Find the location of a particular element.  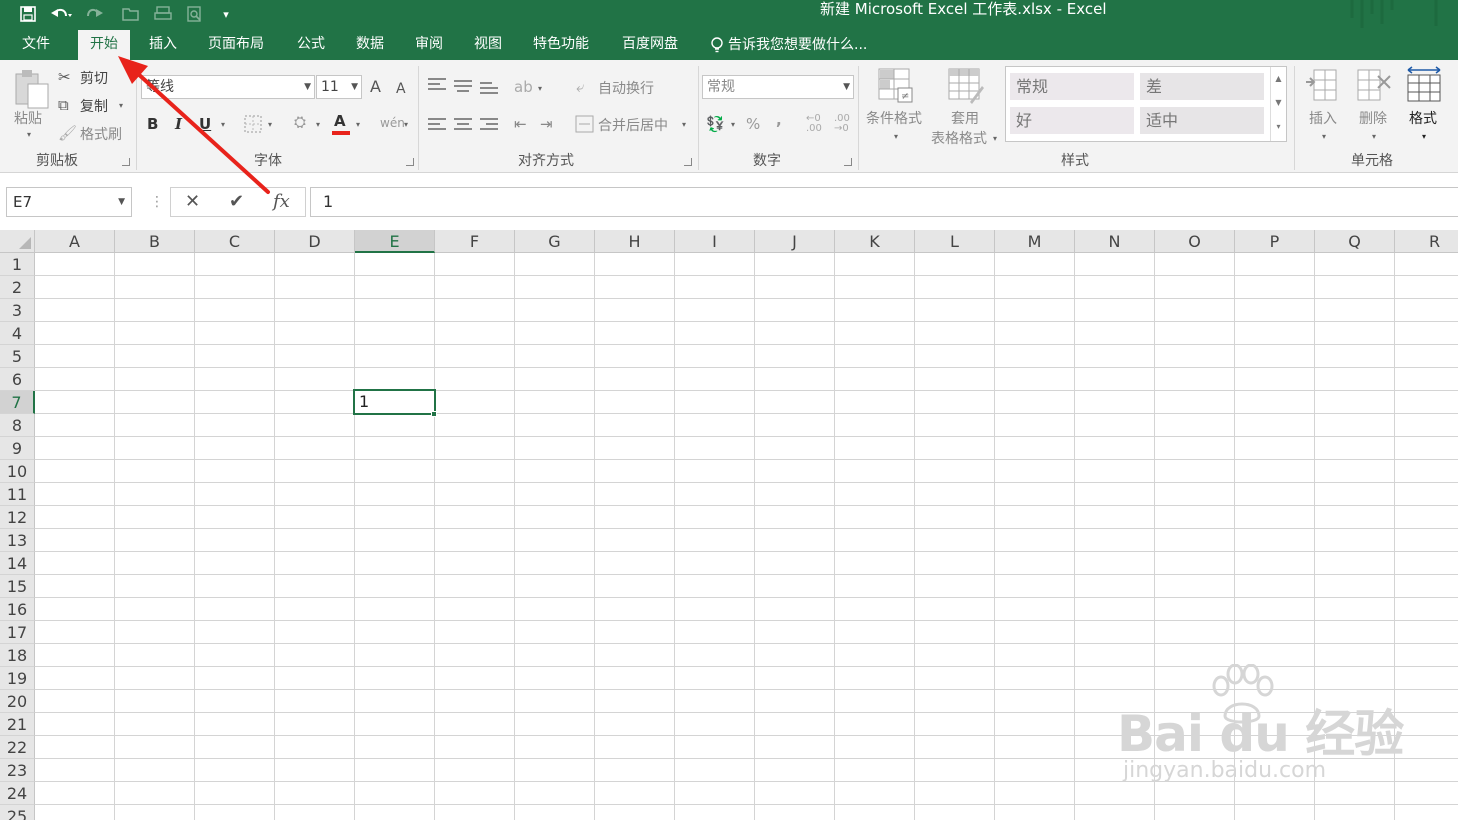

copy-dropdown-icon: ▾ is located at coordinates (121, 105).